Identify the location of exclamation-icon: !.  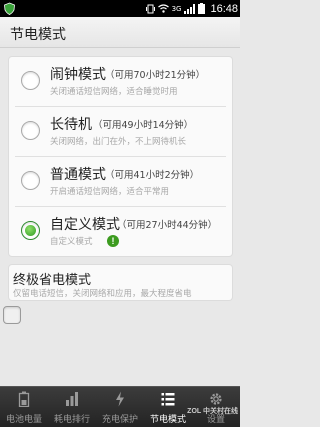
(113, 241).